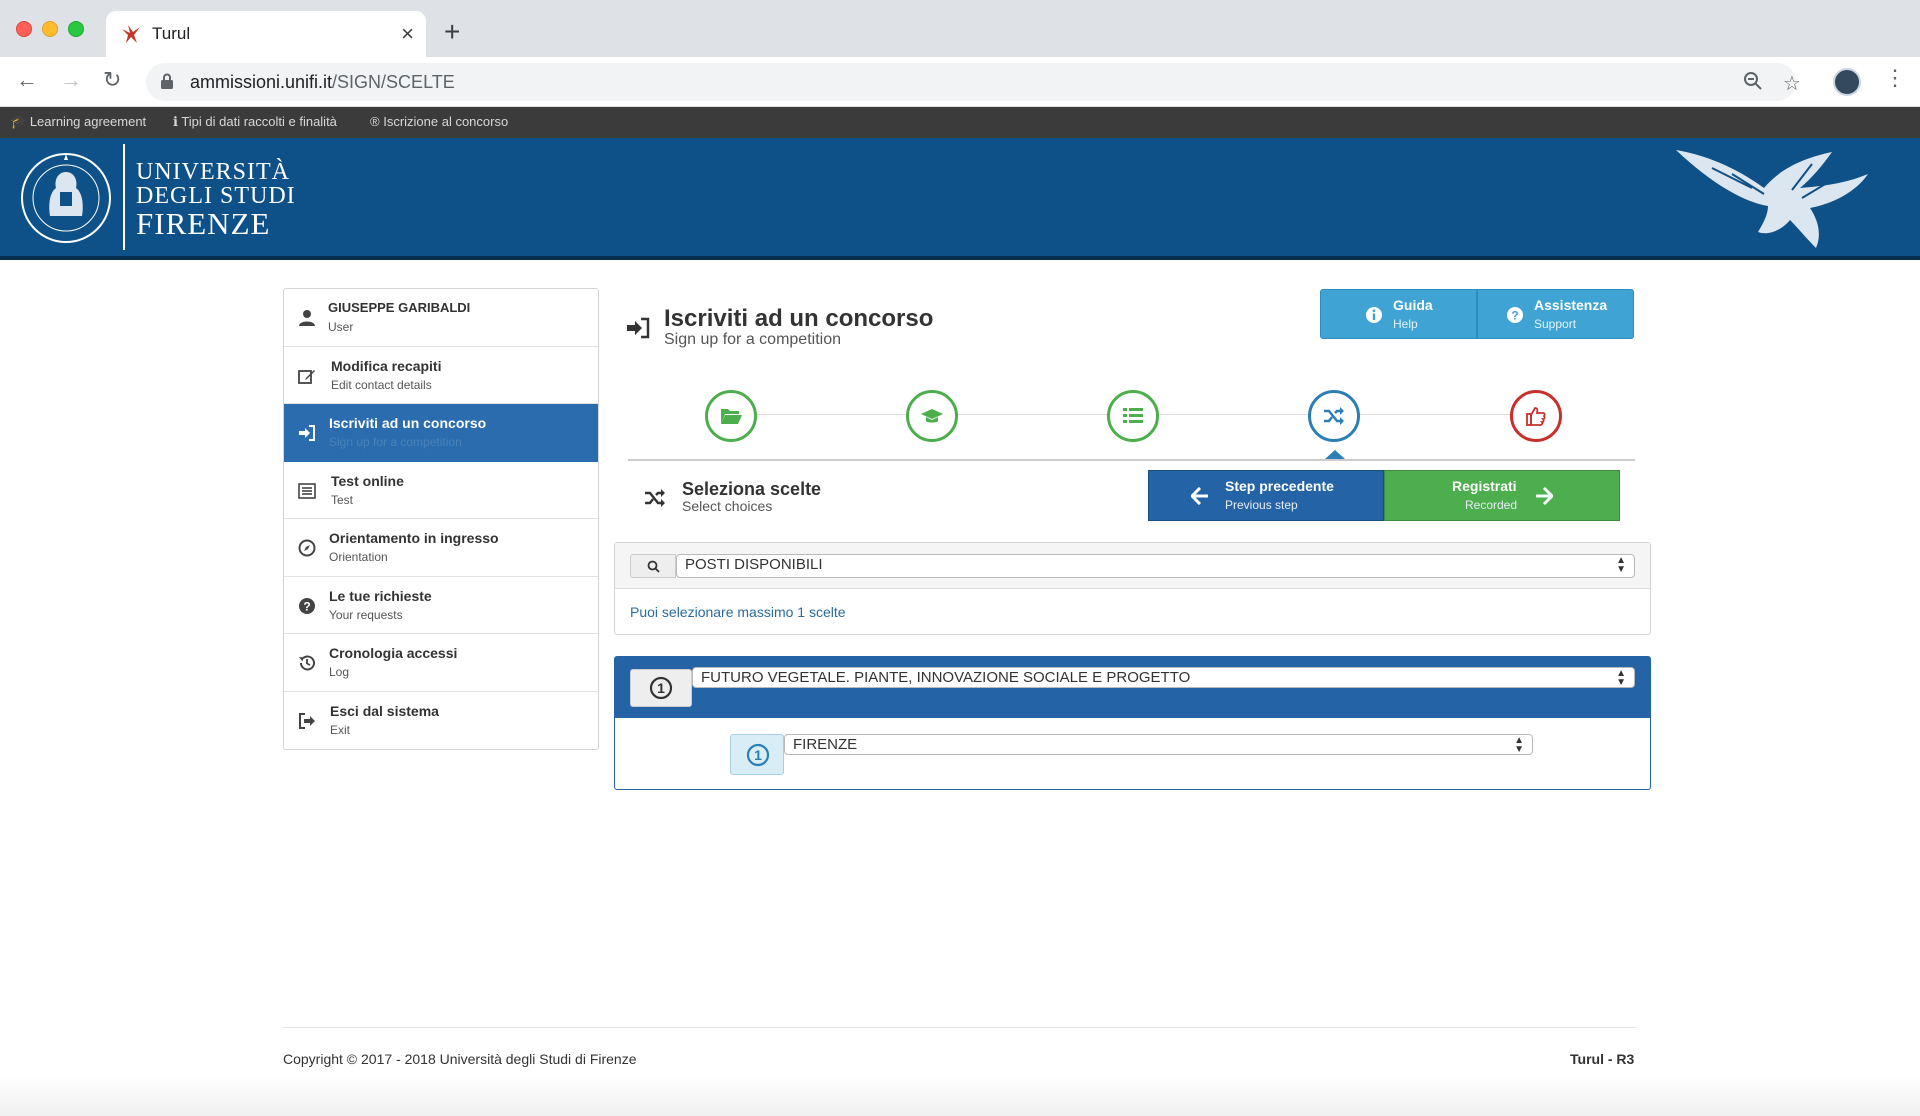  I want to click on edit-icon, so click(306, 376).